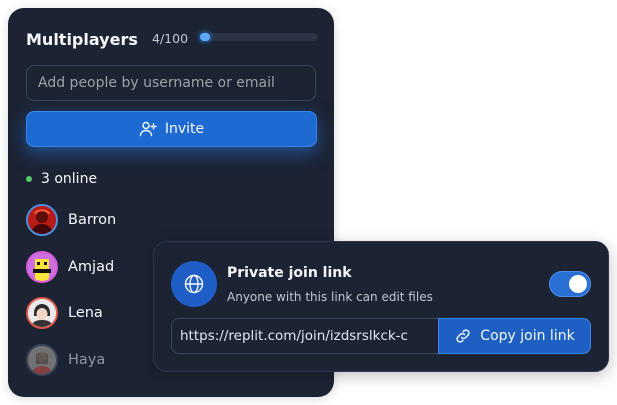 The image size is (617, 405). Describe the element at coordinates (29, 179) in the screenshot. I see `online-dot-icon` at that location.